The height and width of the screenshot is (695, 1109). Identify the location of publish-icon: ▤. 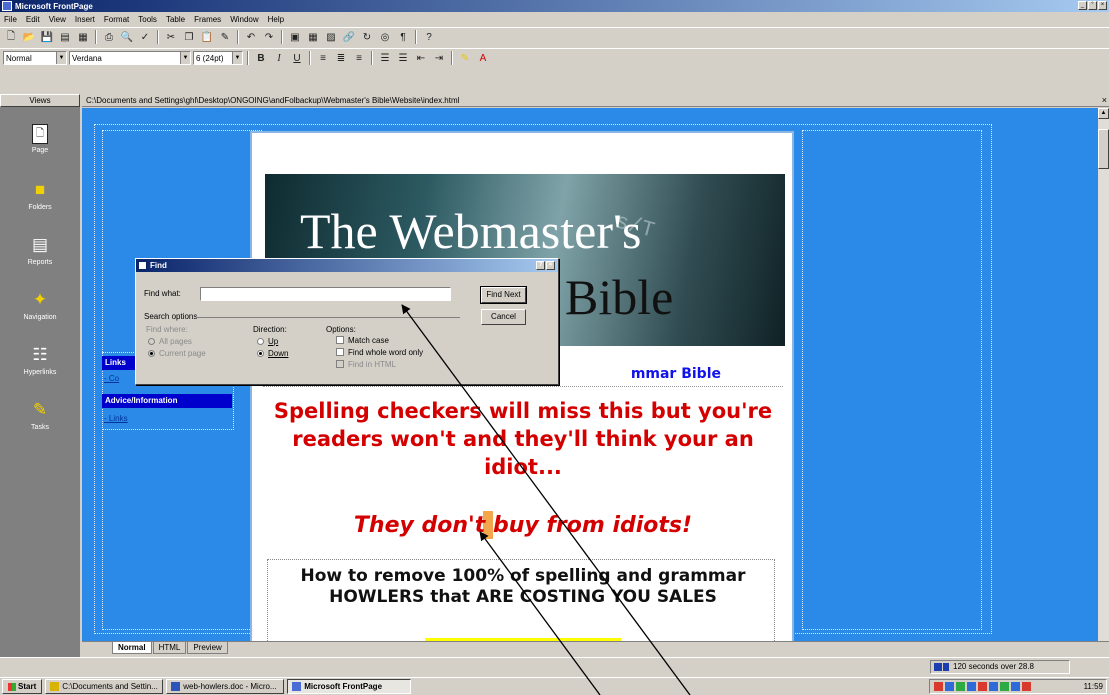
(65, 37).